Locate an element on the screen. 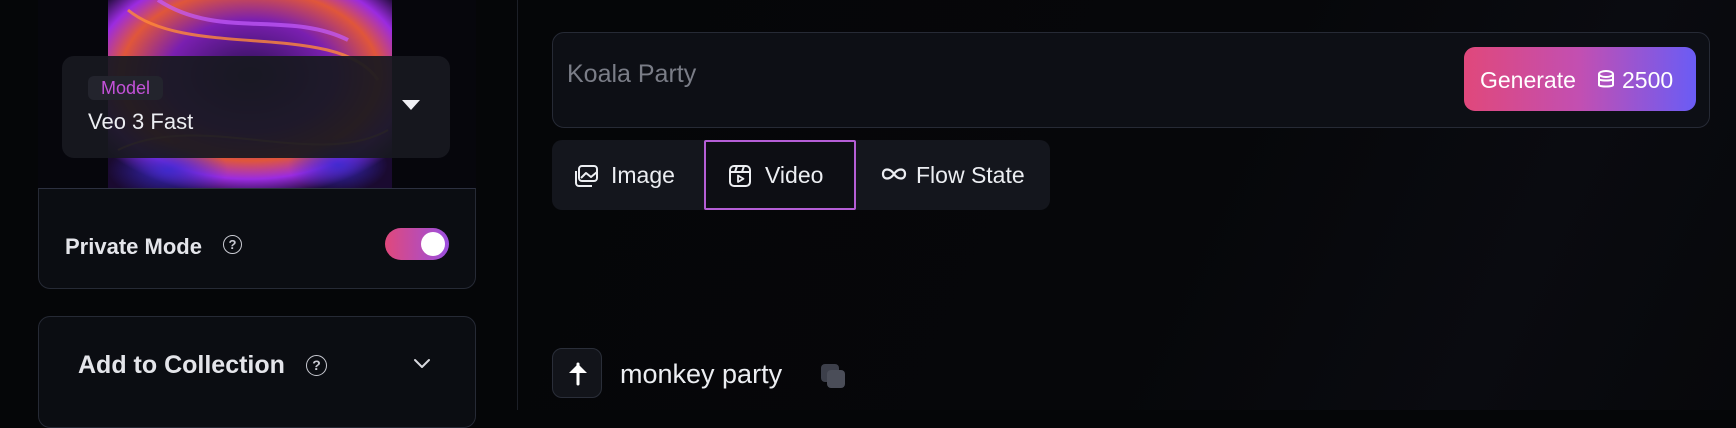  private-mode-label: Private Mode is located at coordinates (133, 246).